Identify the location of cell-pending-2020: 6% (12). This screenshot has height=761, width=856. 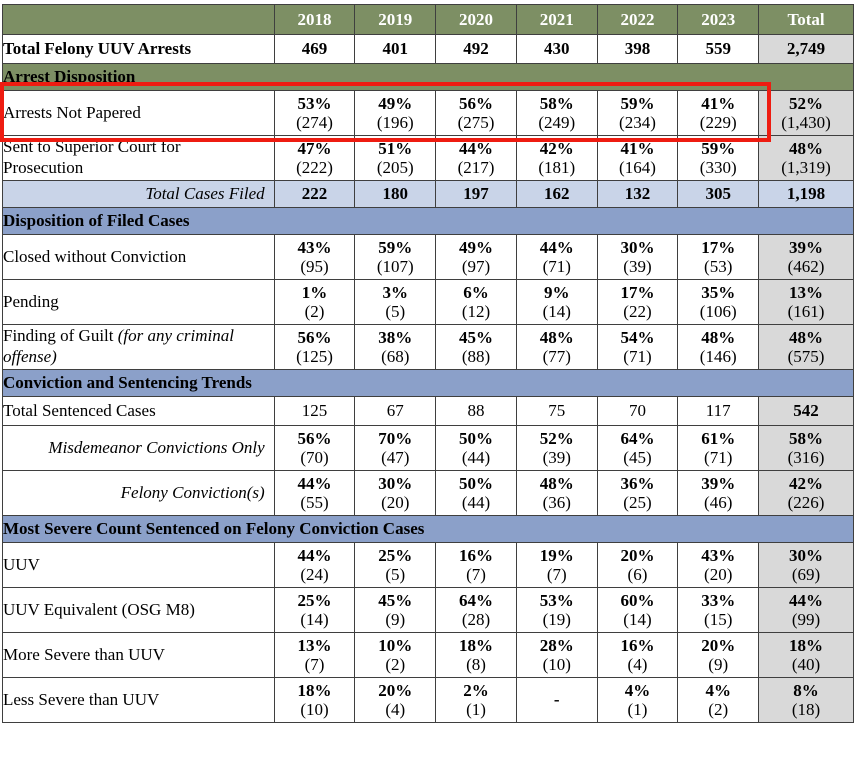
(476, 302).